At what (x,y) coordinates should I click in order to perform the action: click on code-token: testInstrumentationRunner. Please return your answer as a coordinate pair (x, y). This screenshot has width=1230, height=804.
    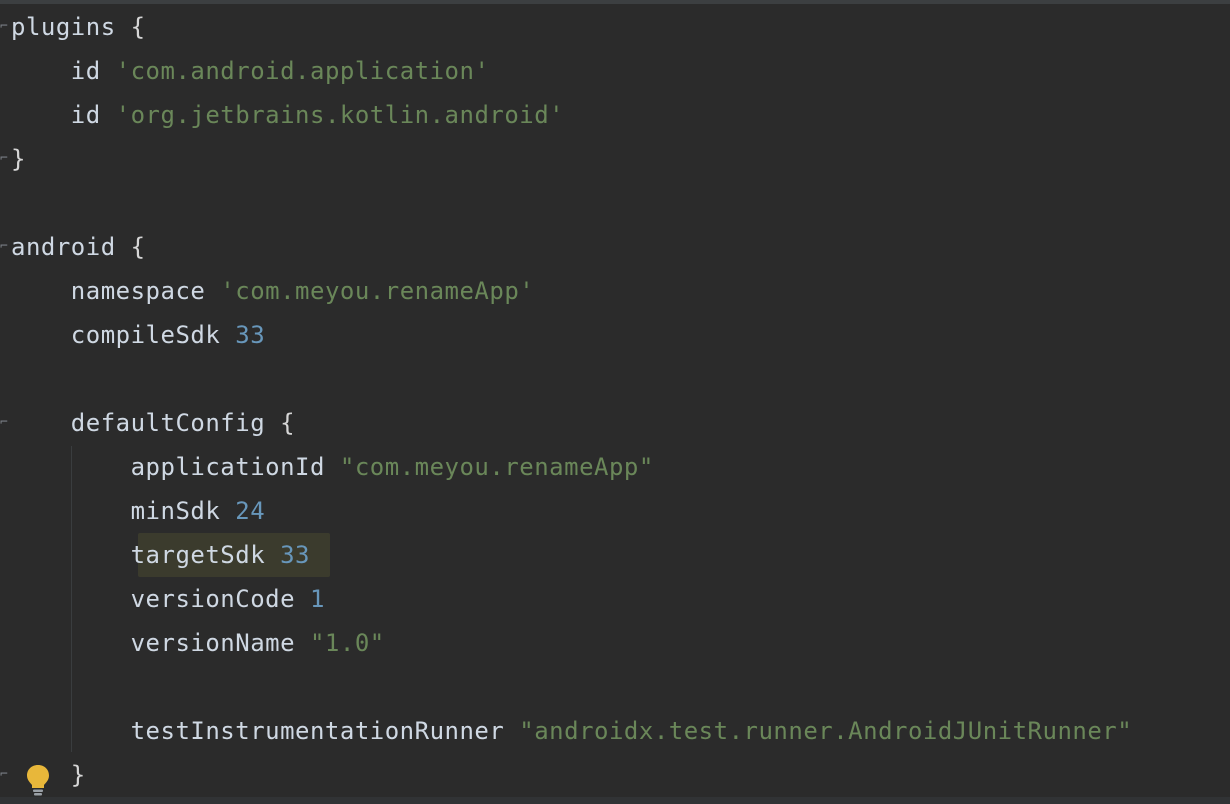
    Looking at the image, I should click on (265, 731).